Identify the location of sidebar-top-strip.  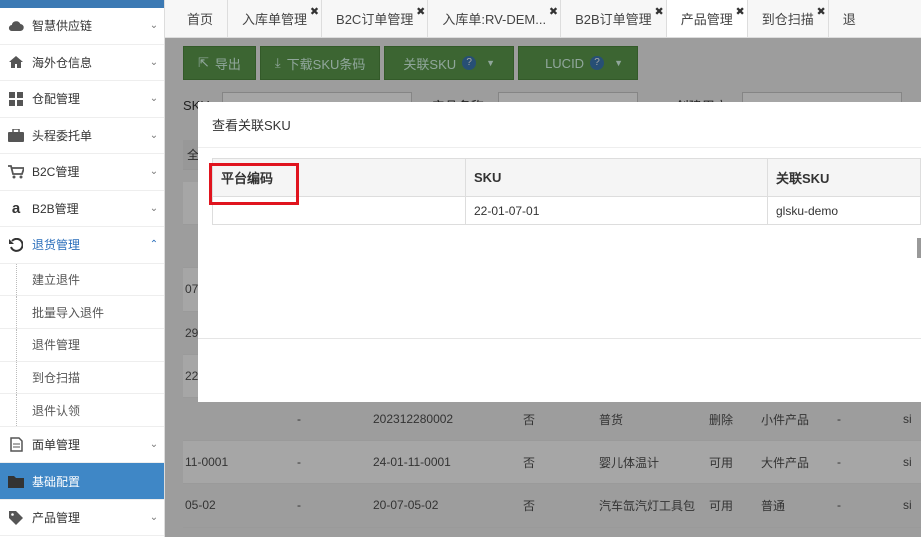
(82, 4).